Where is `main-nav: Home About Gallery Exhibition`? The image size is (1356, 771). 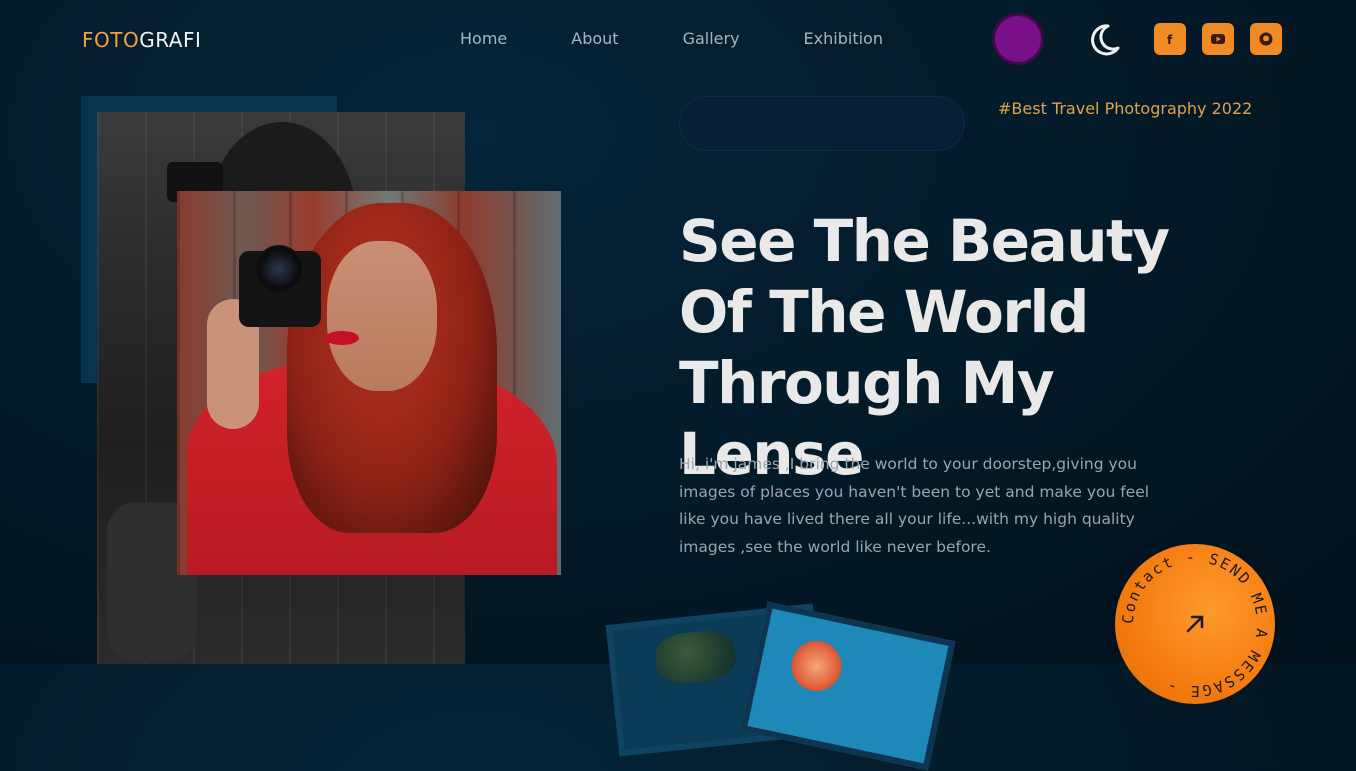
main-nav: Home About Gallery Exhibition is located at coordinates (671, 38).